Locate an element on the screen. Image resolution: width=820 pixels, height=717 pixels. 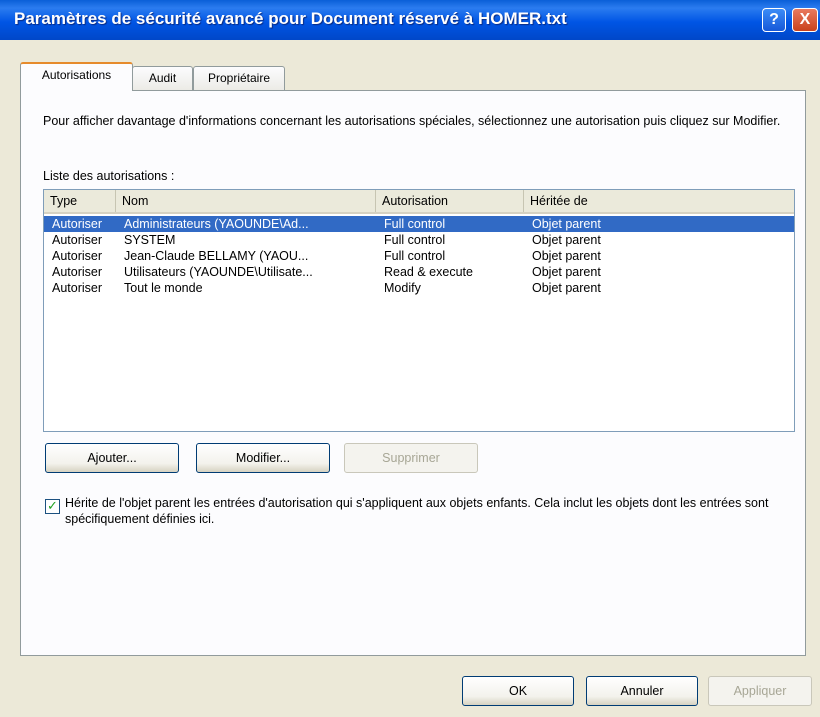
apply-button: Appliquer is located at coordinates (760, 691).